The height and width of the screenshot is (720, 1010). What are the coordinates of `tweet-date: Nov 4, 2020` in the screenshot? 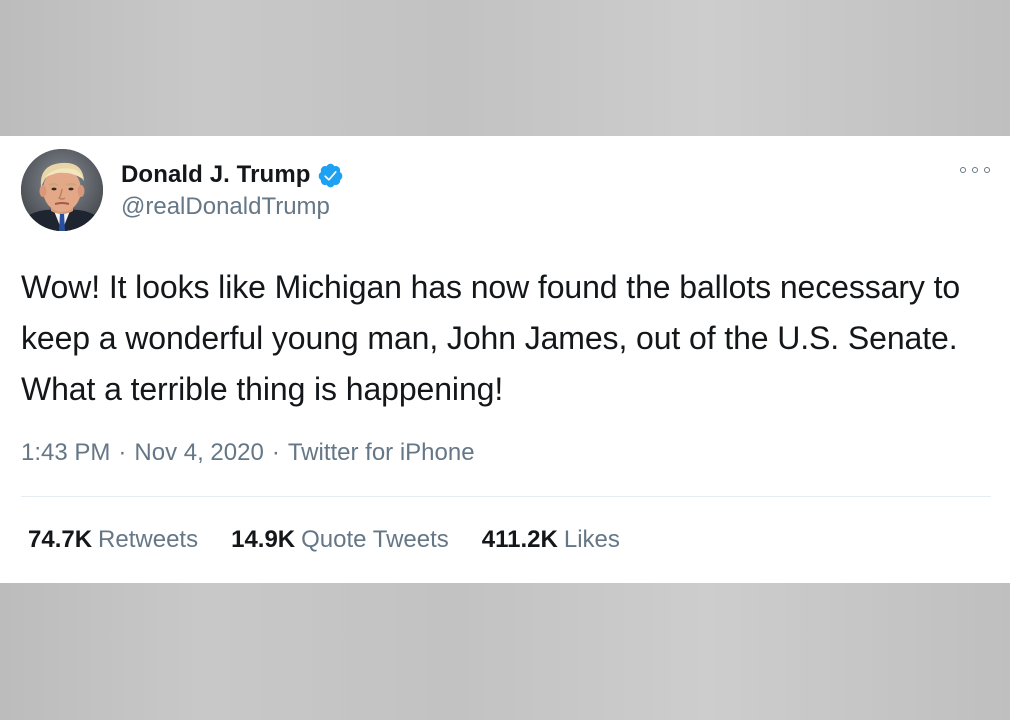 It's located at (198, 452).